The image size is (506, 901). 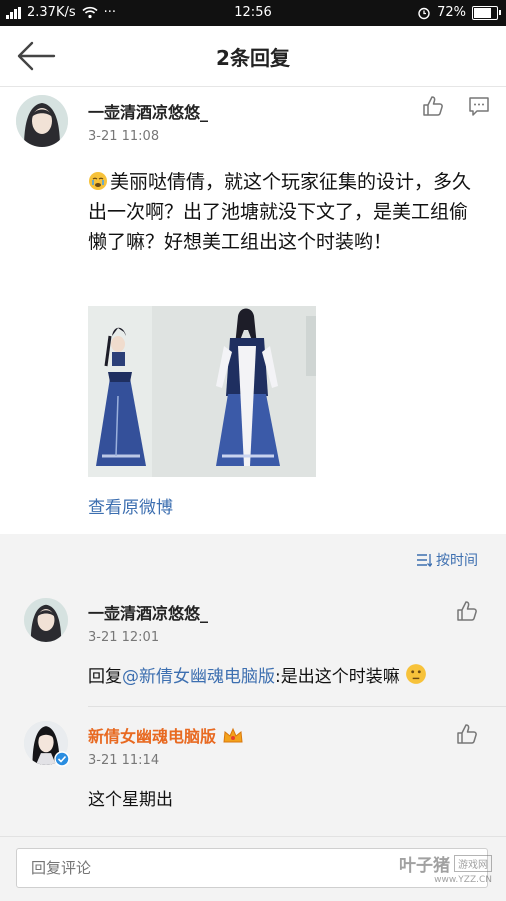 I want to click on bottom-bar: 叶子猪 游戏网 www.YZZ.CN, so click(x=253, y=868).